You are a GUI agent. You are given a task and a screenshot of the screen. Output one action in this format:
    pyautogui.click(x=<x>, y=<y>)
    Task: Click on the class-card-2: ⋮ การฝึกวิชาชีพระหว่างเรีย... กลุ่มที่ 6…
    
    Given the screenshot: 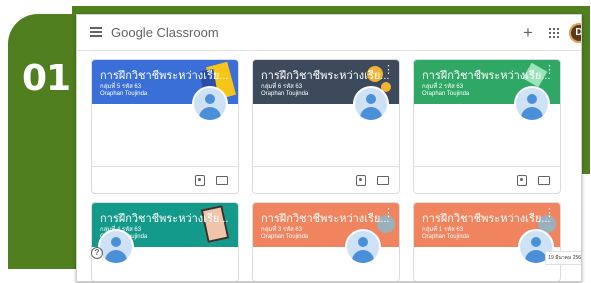 What is the action you would take?
    pyautogui.click(x=326, y=126)
    